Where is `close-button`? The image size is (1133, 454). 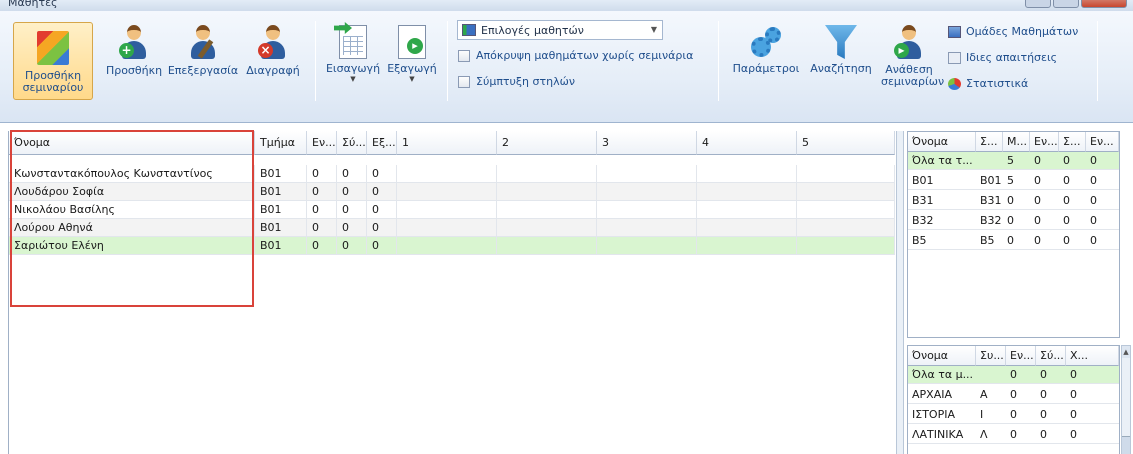 close-button is located at coordinates (1104, 4).